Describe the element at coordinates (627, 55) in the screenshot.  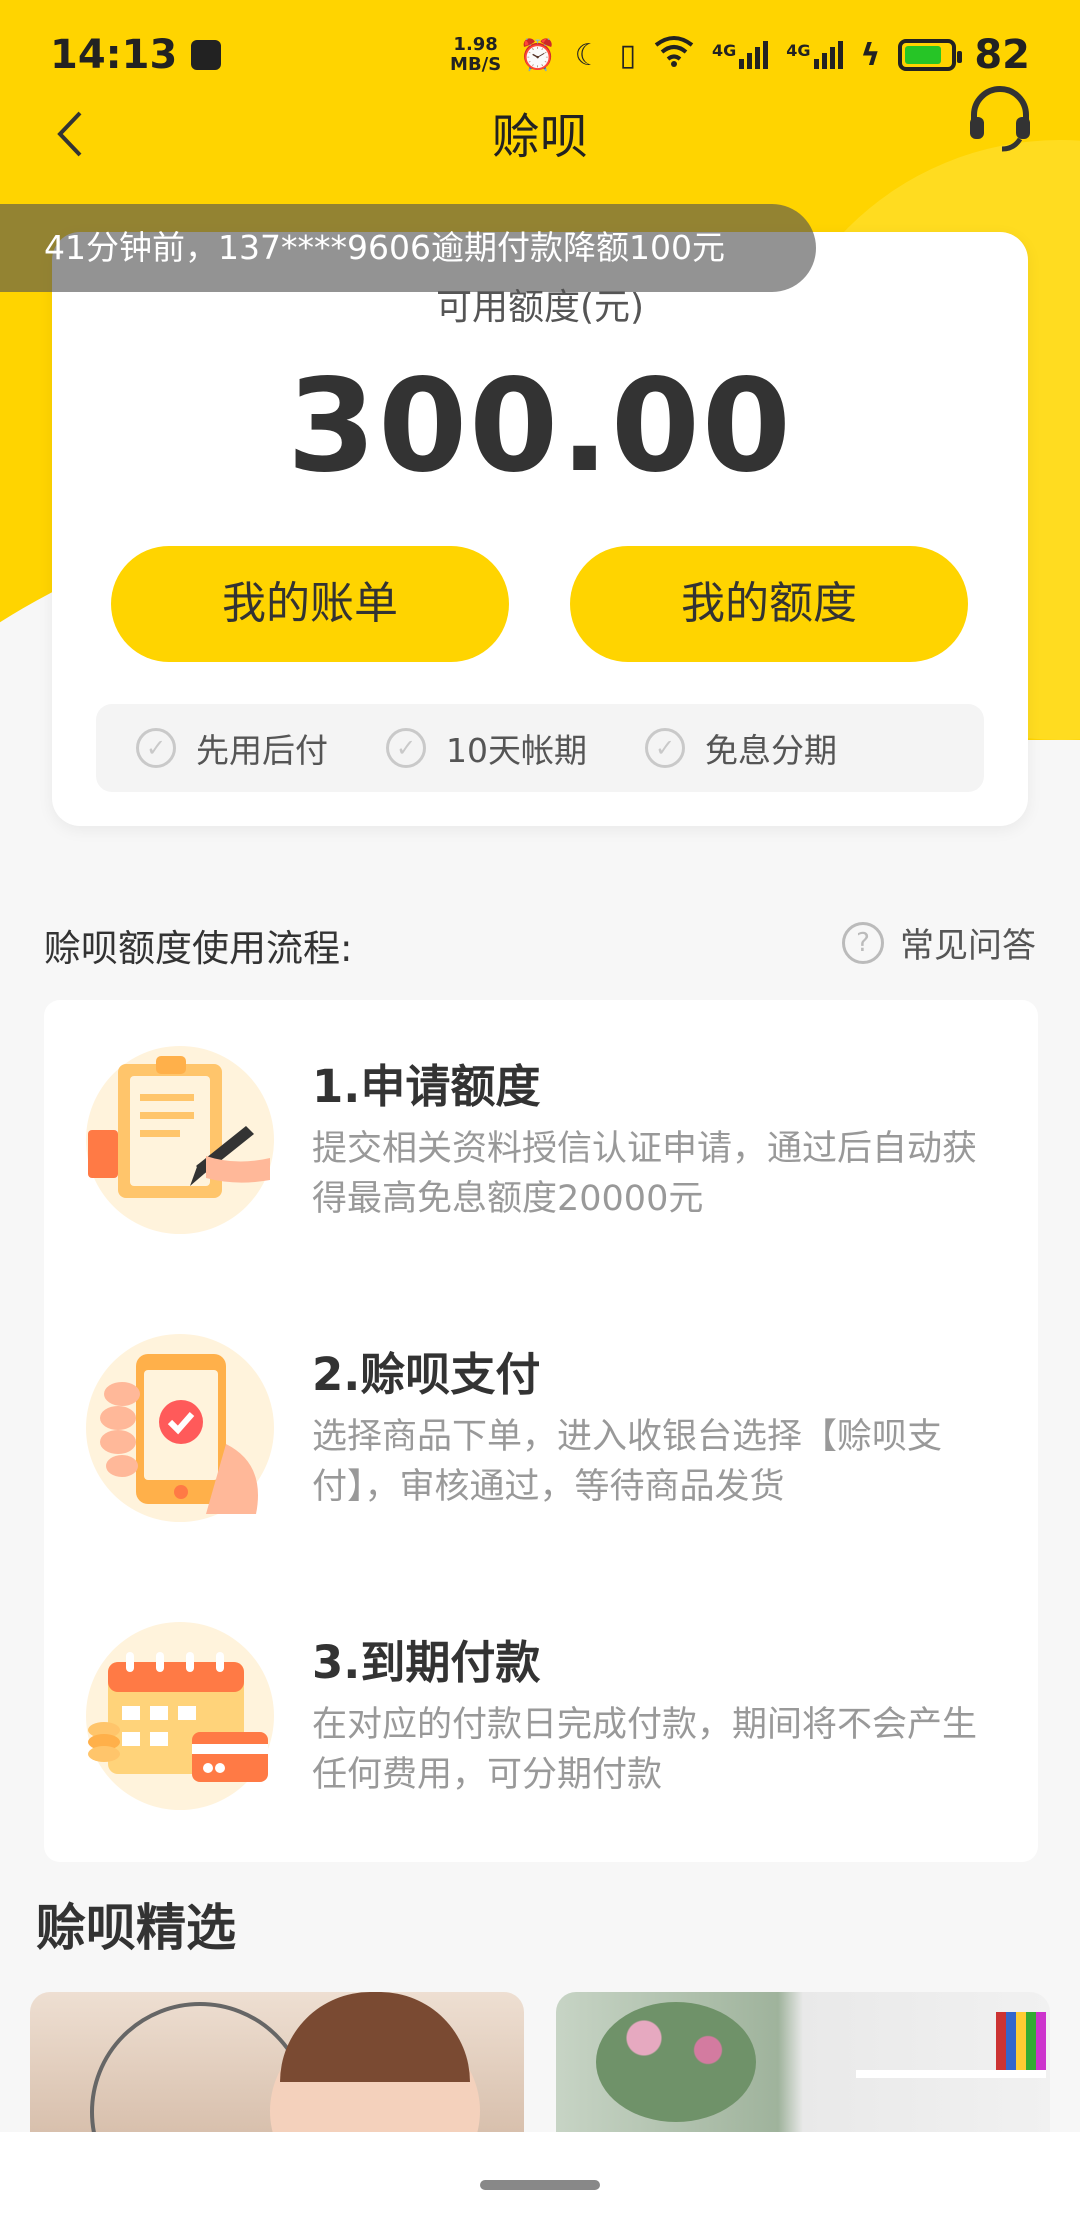
I see `vibrate-icon: ▯` at that location.